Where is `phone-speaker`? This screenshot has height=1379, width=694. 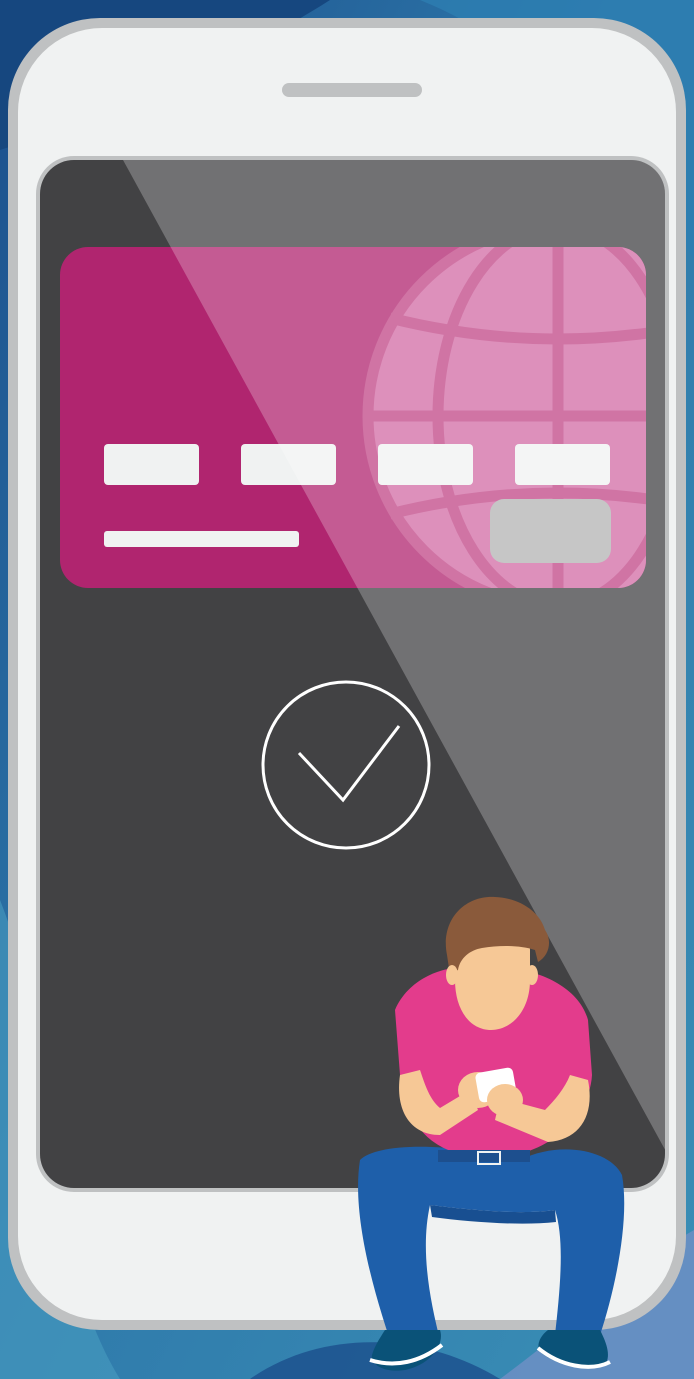 phone-speaker is located at coordinates (352, 90).